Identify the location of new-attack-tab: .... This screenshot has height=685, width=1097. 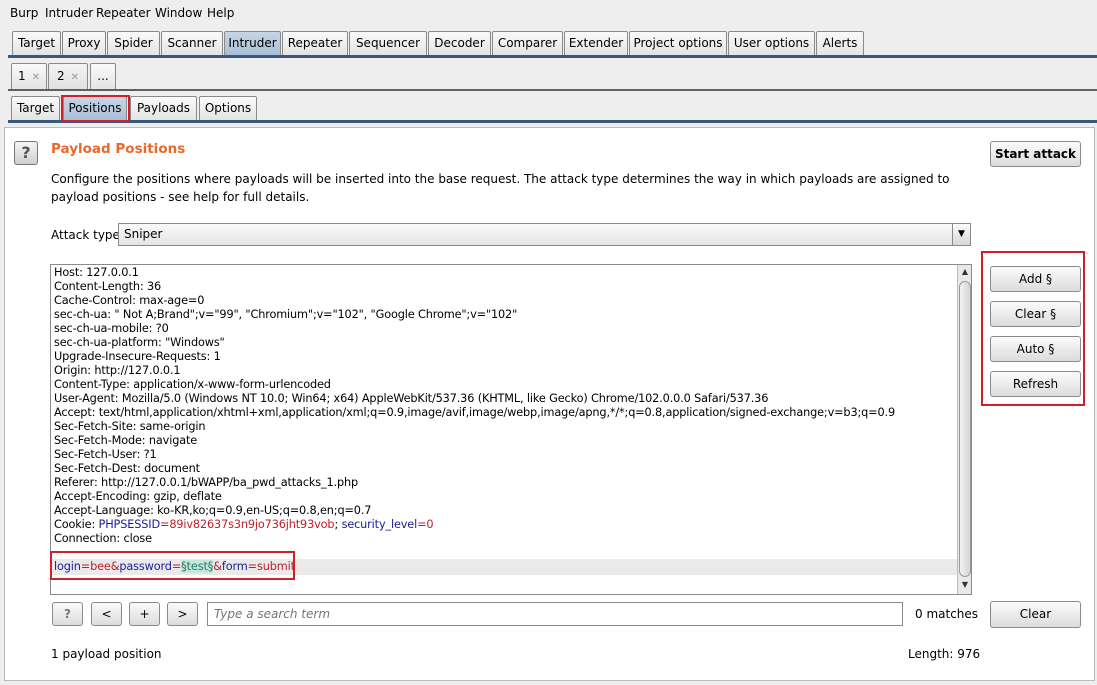
(103, 76).